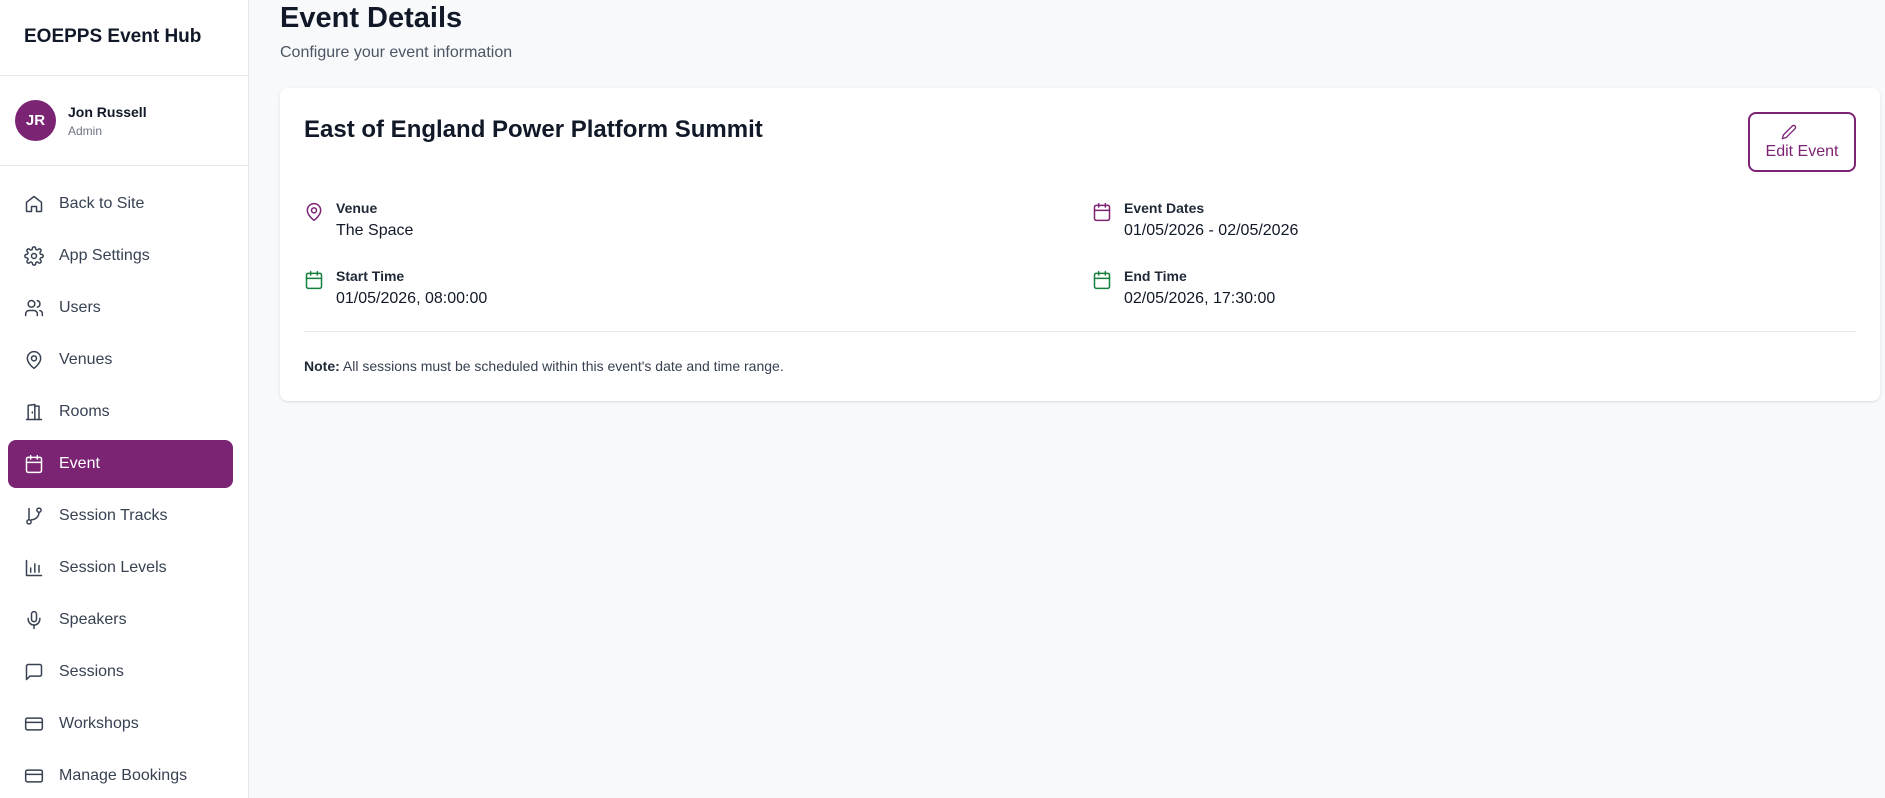 Image resolution: width=1885 pixels, height=798 pixels. What do you see at coordinates (34, 516) in the screenshot?
I see `git-branch-icon` at bounding box center [34, 516].